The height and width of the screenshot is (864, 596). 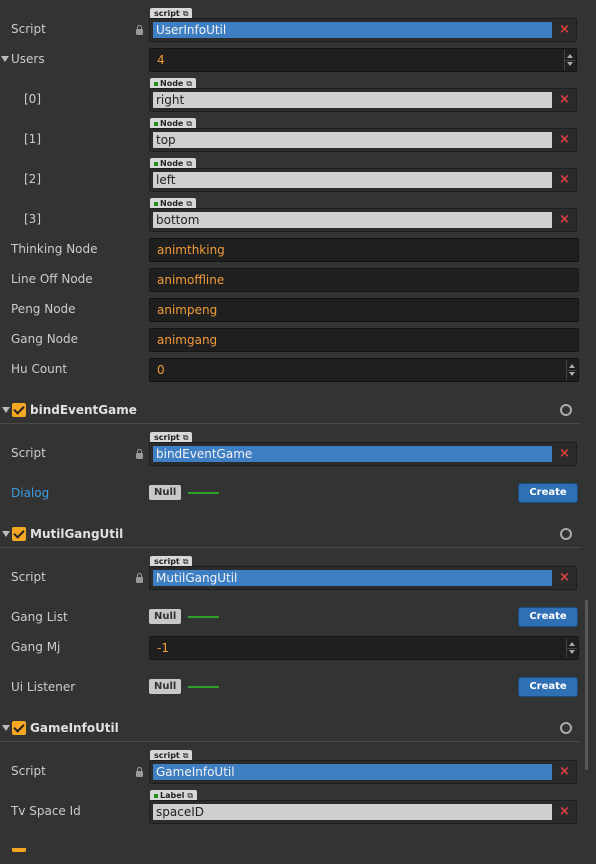 I want to click on user-node-value: left, so click(x=352, y=180).